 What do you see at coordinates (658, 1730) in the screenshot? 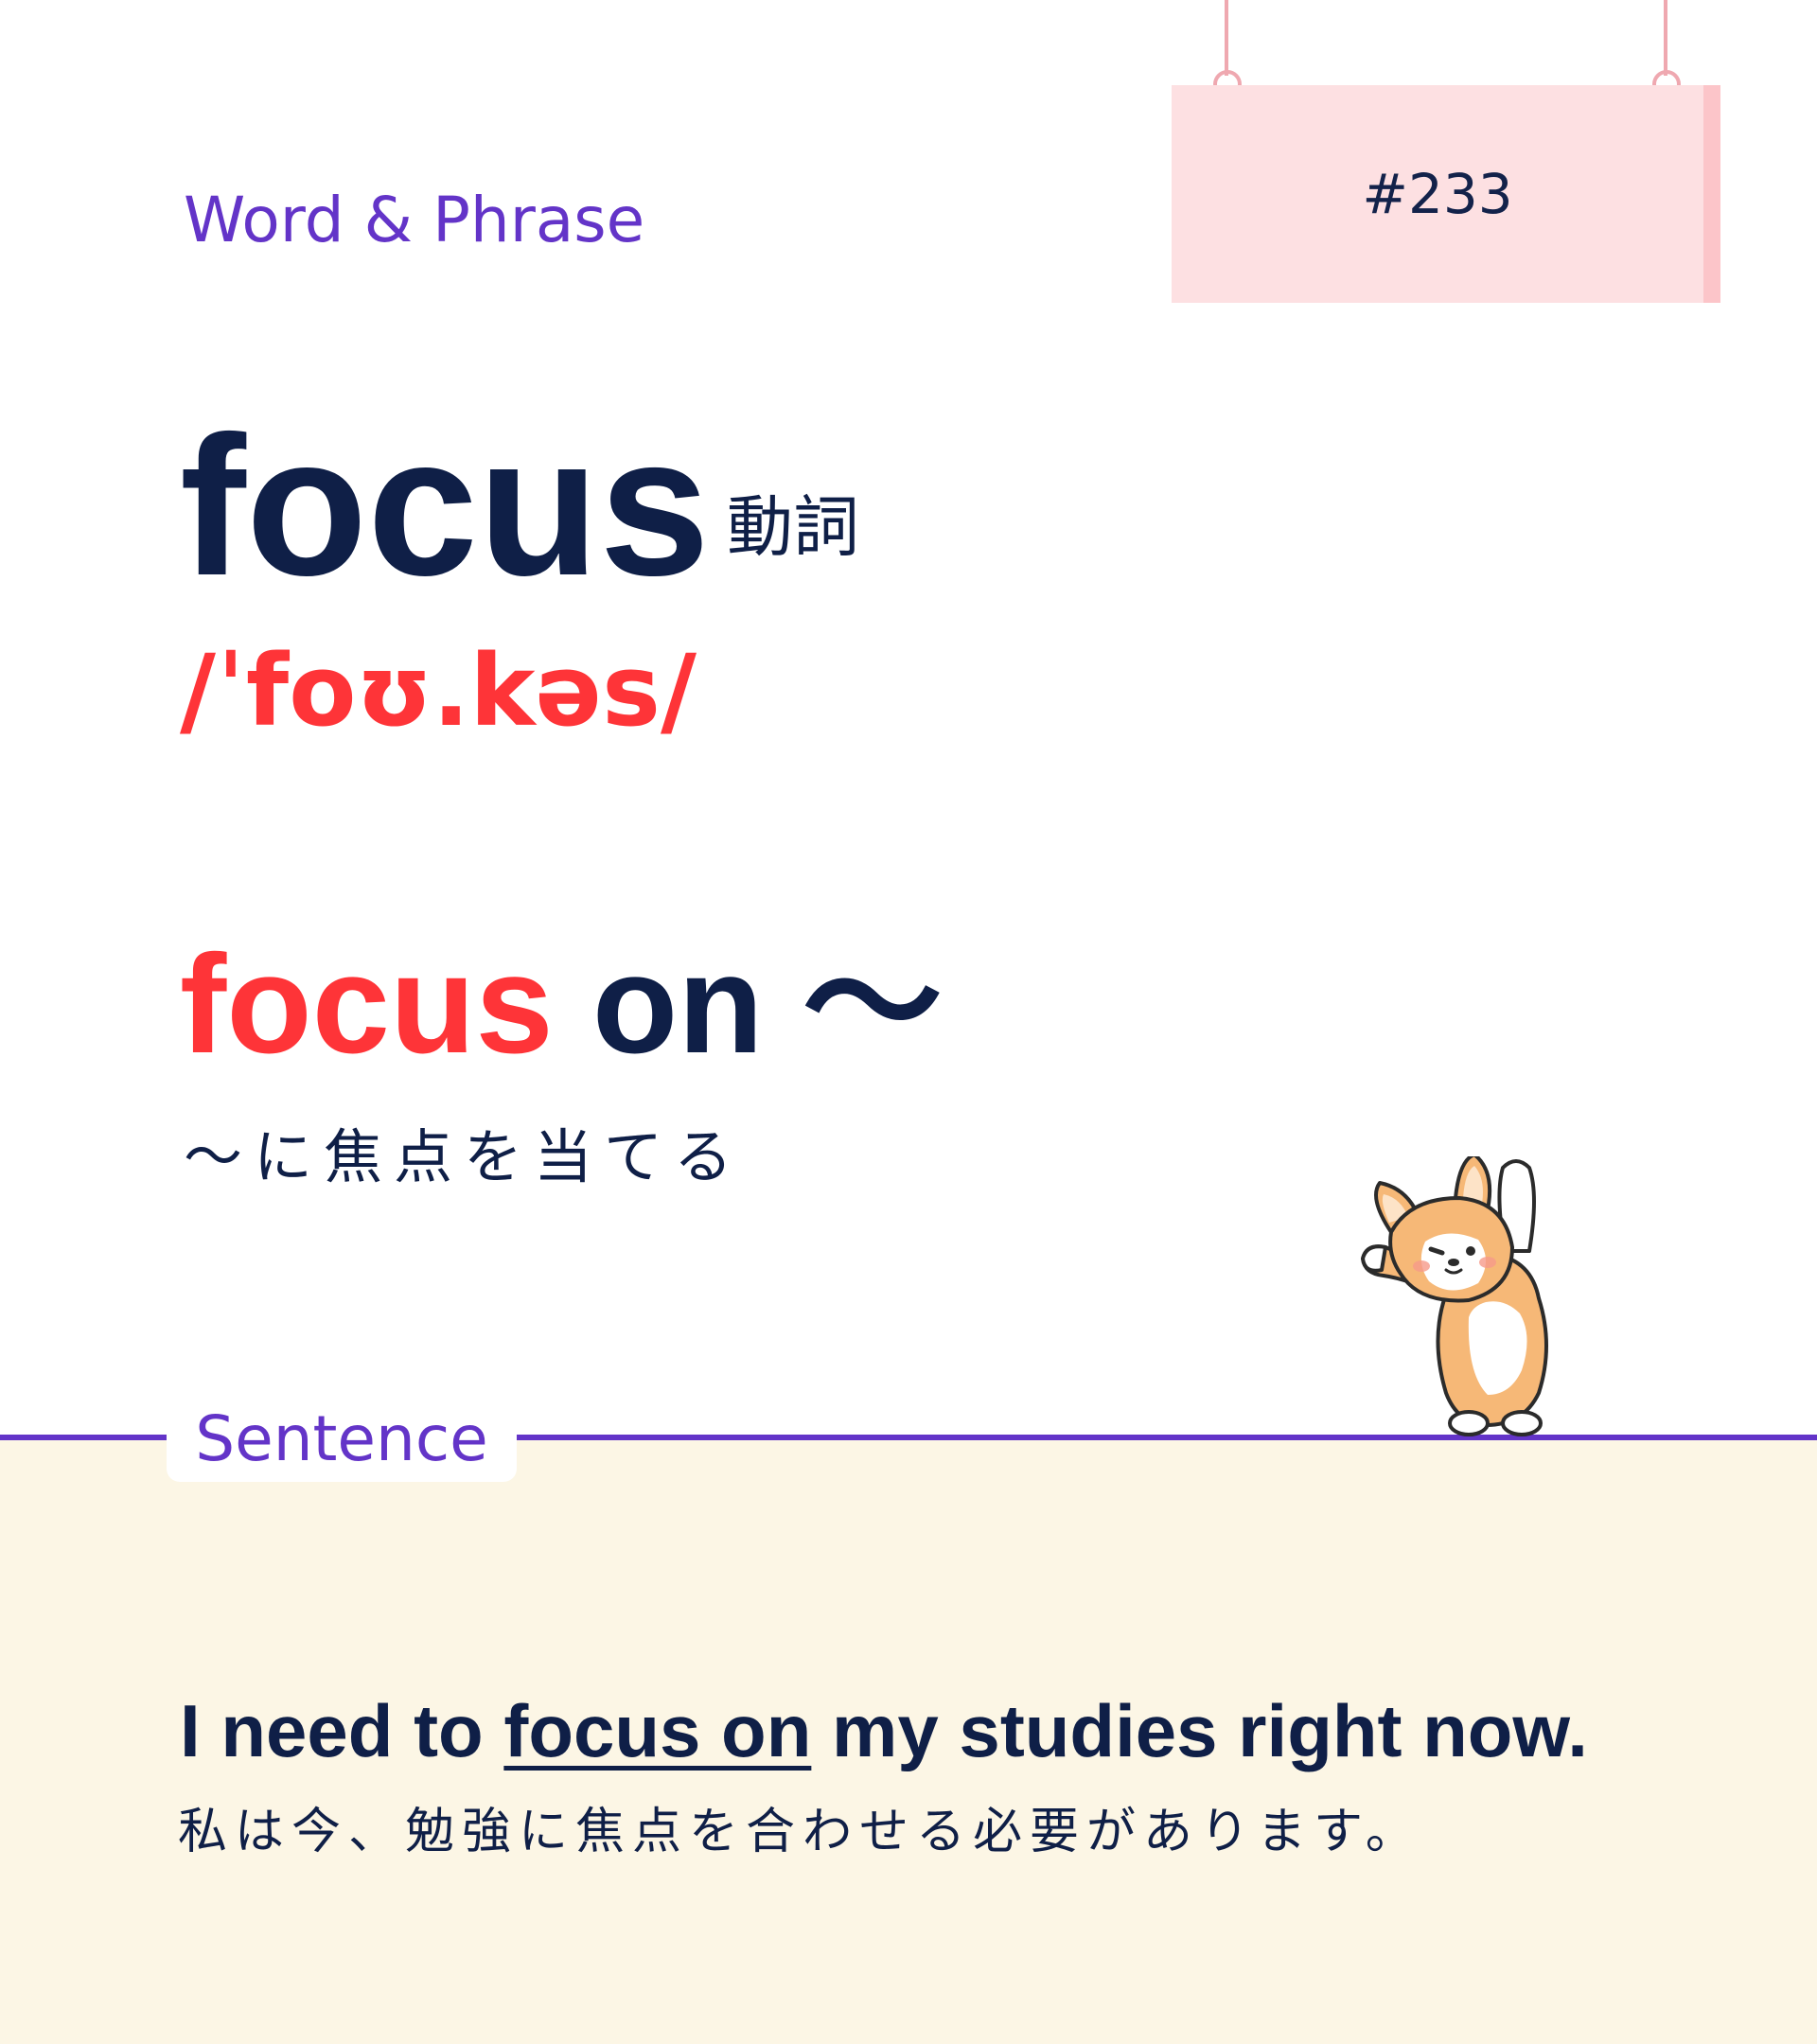
I see `sentence-highlight: focus on` at bounding box center [658, 1730].